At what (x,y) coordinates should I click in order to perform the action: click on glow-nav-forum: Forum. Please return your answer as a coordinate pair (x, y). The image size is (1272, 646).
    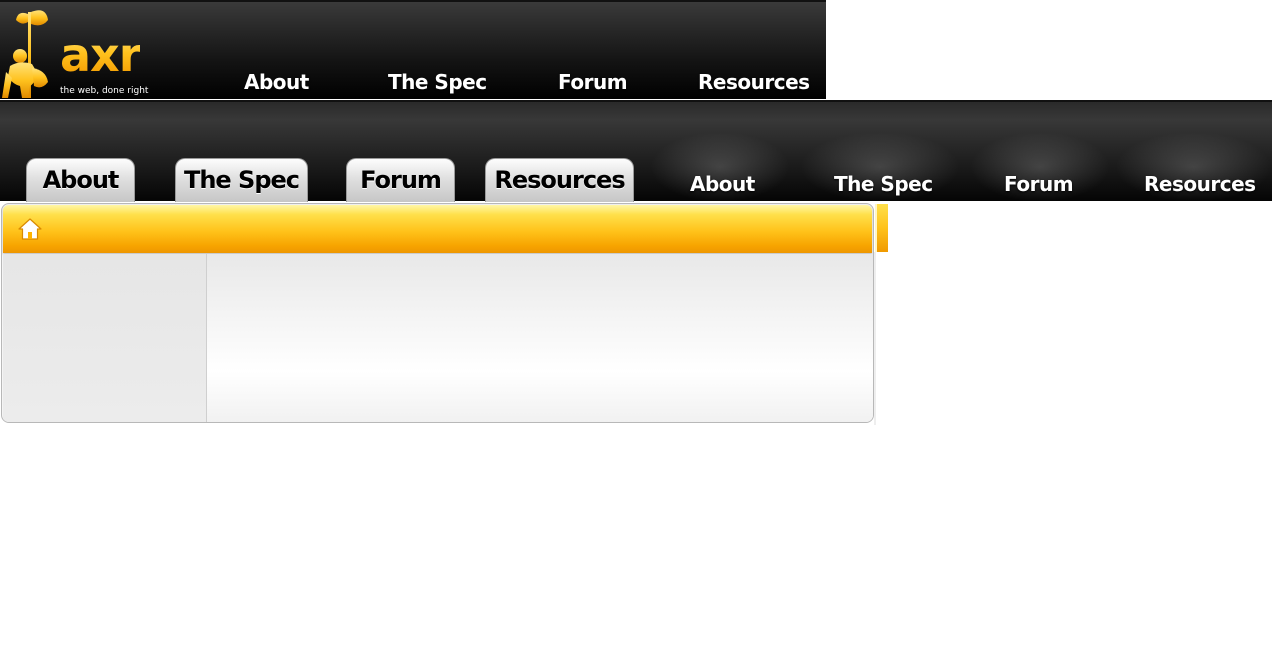
    Looking at the image, I should click on (1039, 184).